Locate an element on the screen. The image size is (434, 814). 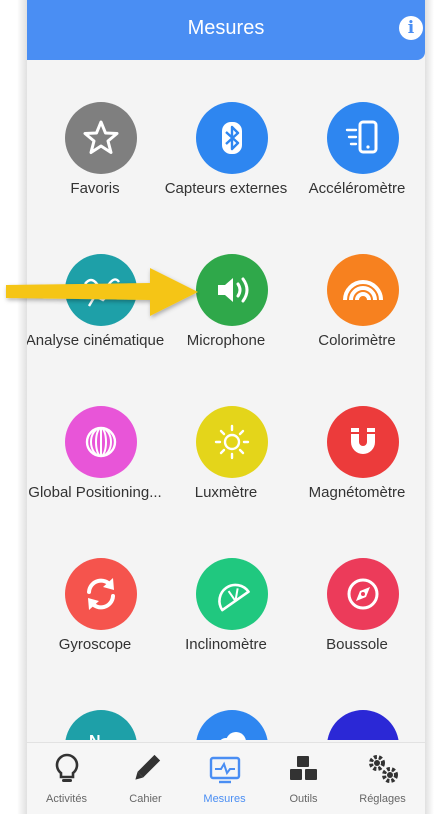
nav-label: Cahier is located at coordinates (145, 799).